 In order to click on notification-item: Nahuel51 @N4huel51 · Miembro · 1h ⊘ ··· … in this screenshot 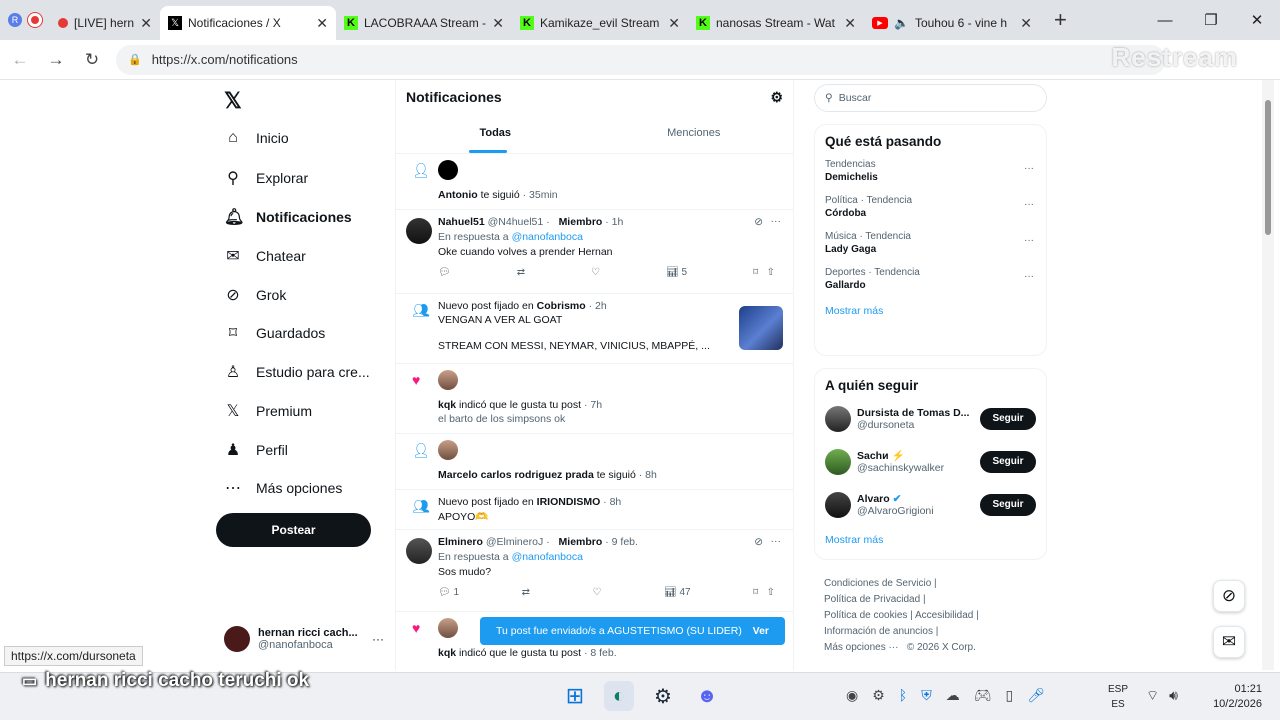, I will do `click(594, 252)`.